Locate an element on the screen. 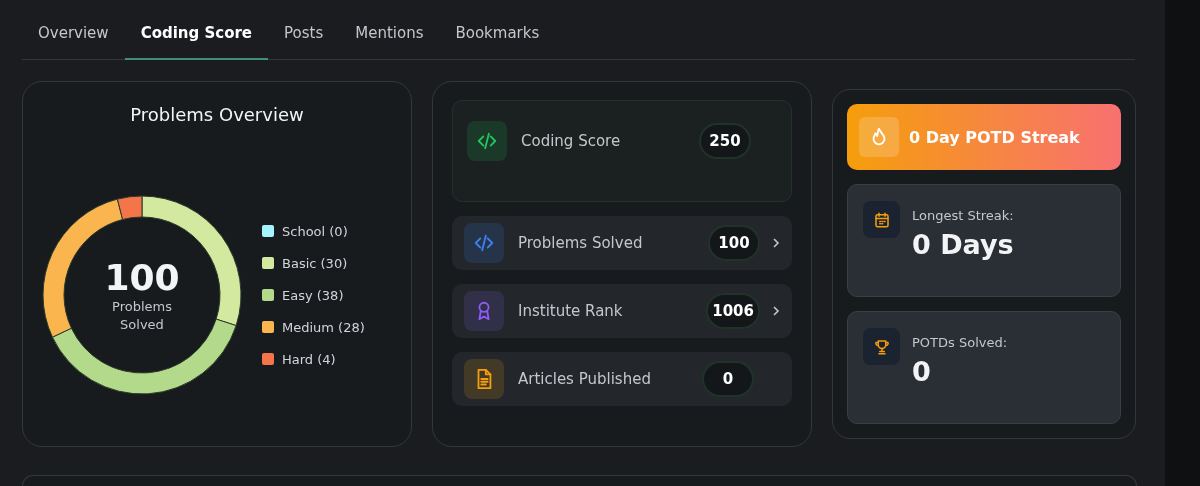  streak-title: 0 Day POTD Streak is located at coordinates (994, 137).